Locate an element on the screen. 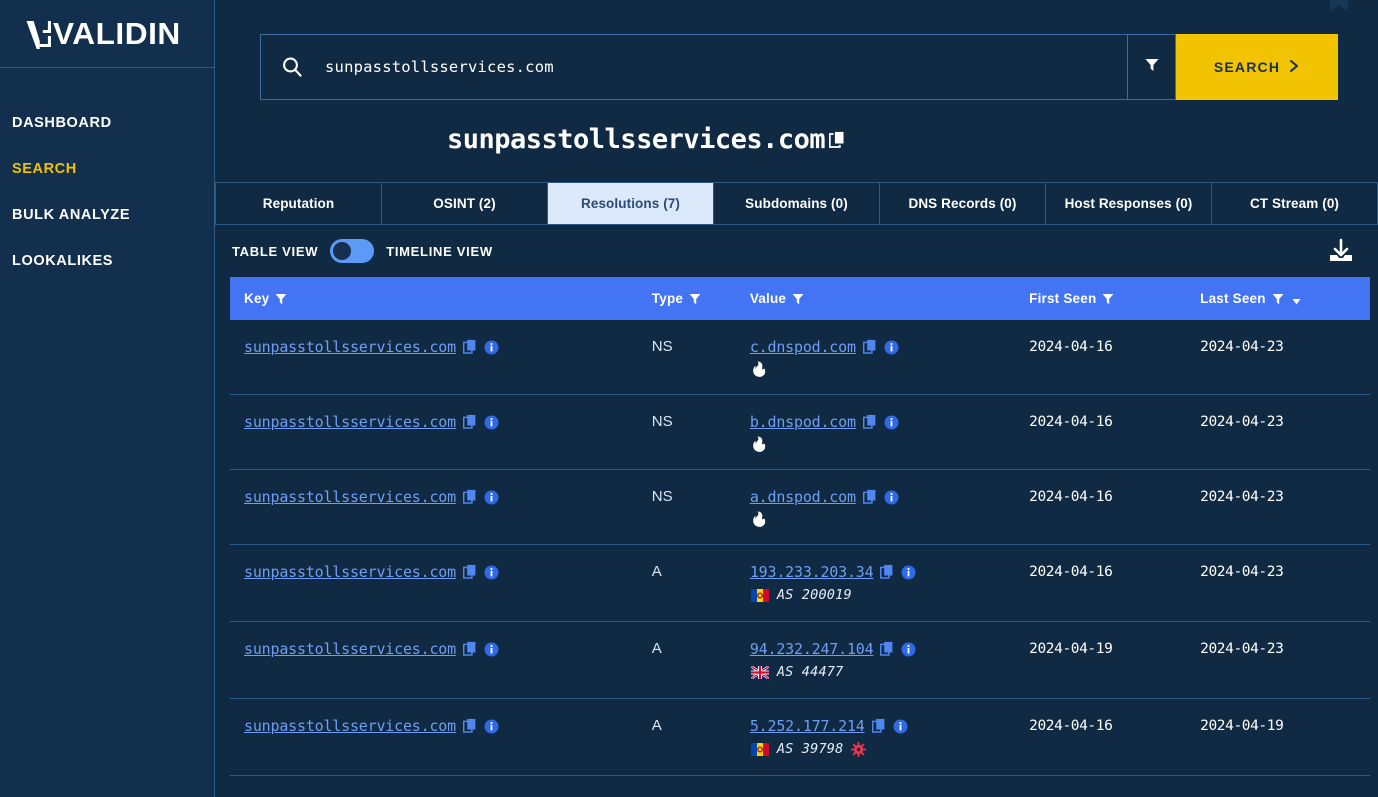 This screenshot has height=797, width=1378. validin-v-mark-icon is located at coordinates (39, 34).